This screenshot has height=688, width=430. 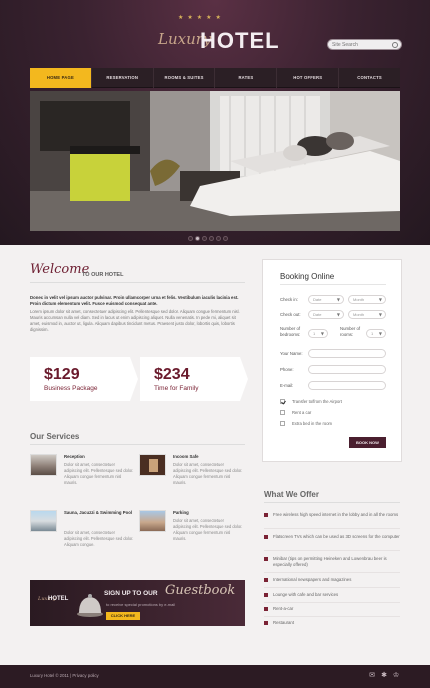 What do you see at coordinates (395, 45) in the screenshot?
I see `search-icon` at bounding box center [395, 45].